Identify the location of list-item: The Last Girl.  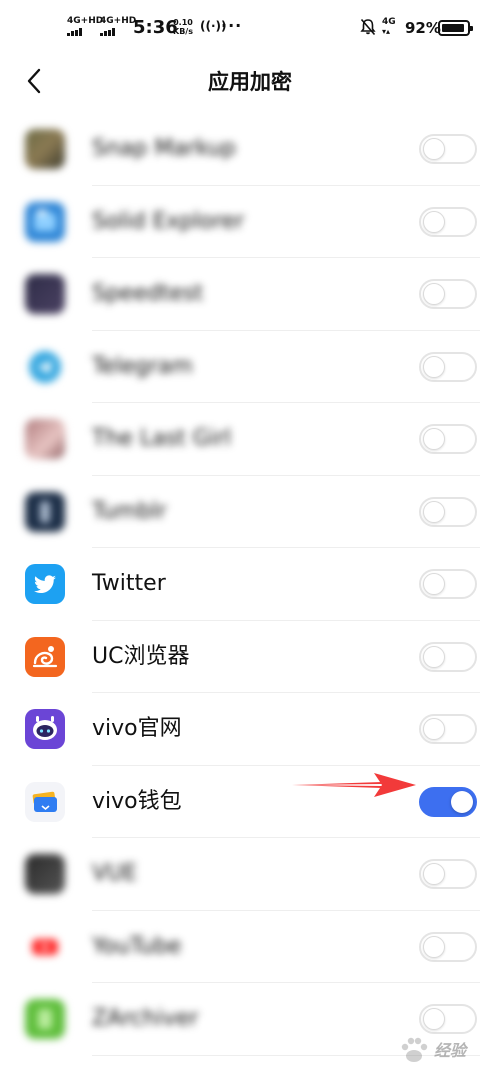
(250, 439).